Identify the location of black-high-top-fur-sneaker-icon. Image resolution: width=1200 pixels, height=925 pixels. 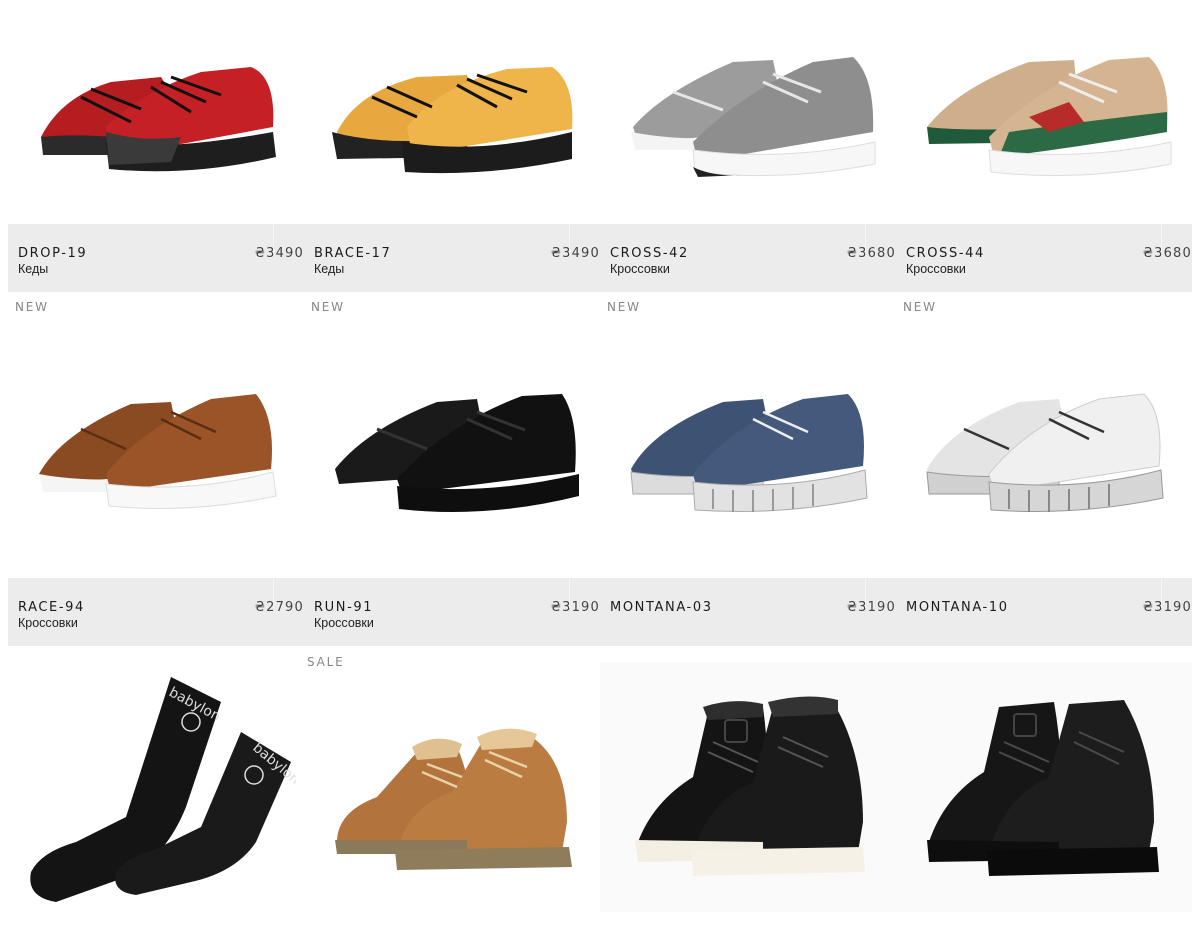
(750, 786).